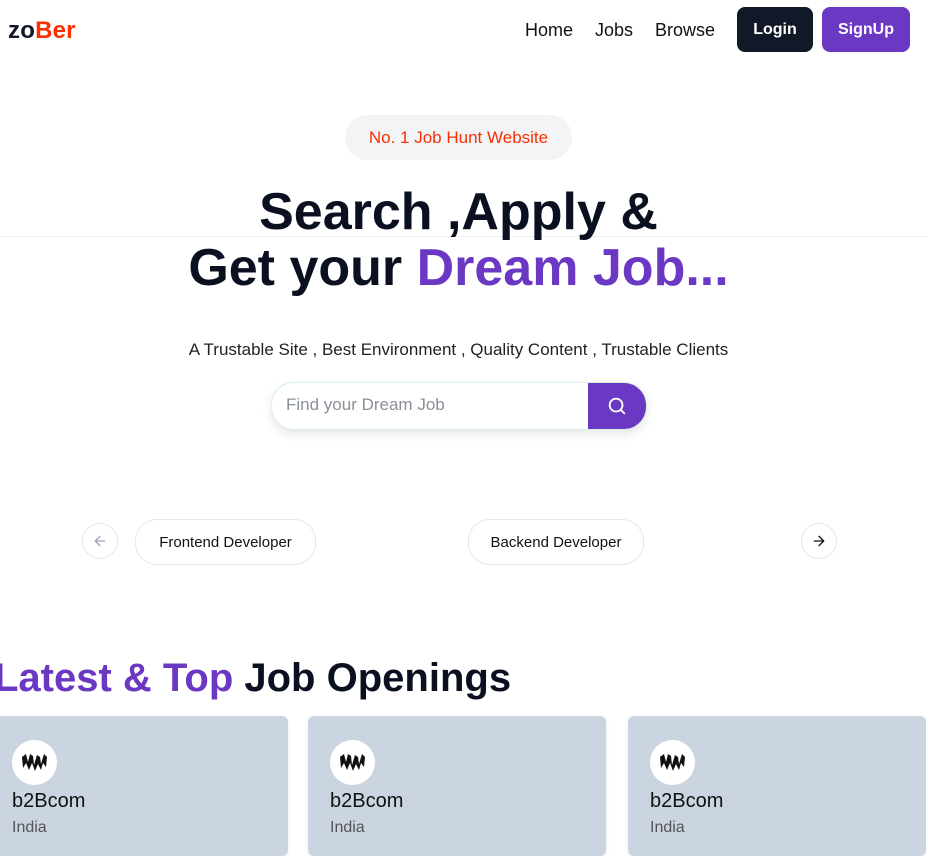  I want to click on arrow-left-icon, so click(100, 541).